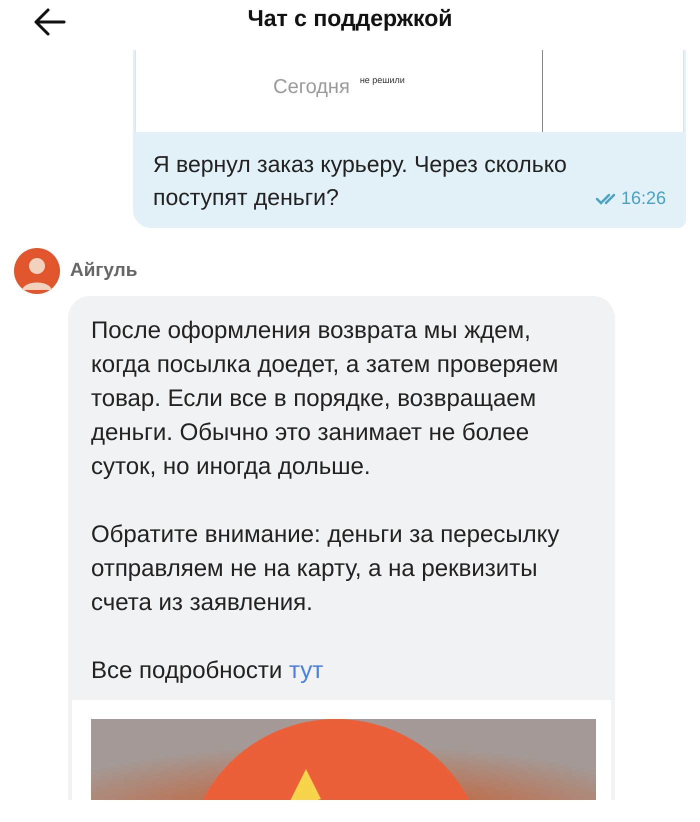 The width and height of the screenshot is (700, 822). I want to click on status-note: не решили, so click(382, 80).